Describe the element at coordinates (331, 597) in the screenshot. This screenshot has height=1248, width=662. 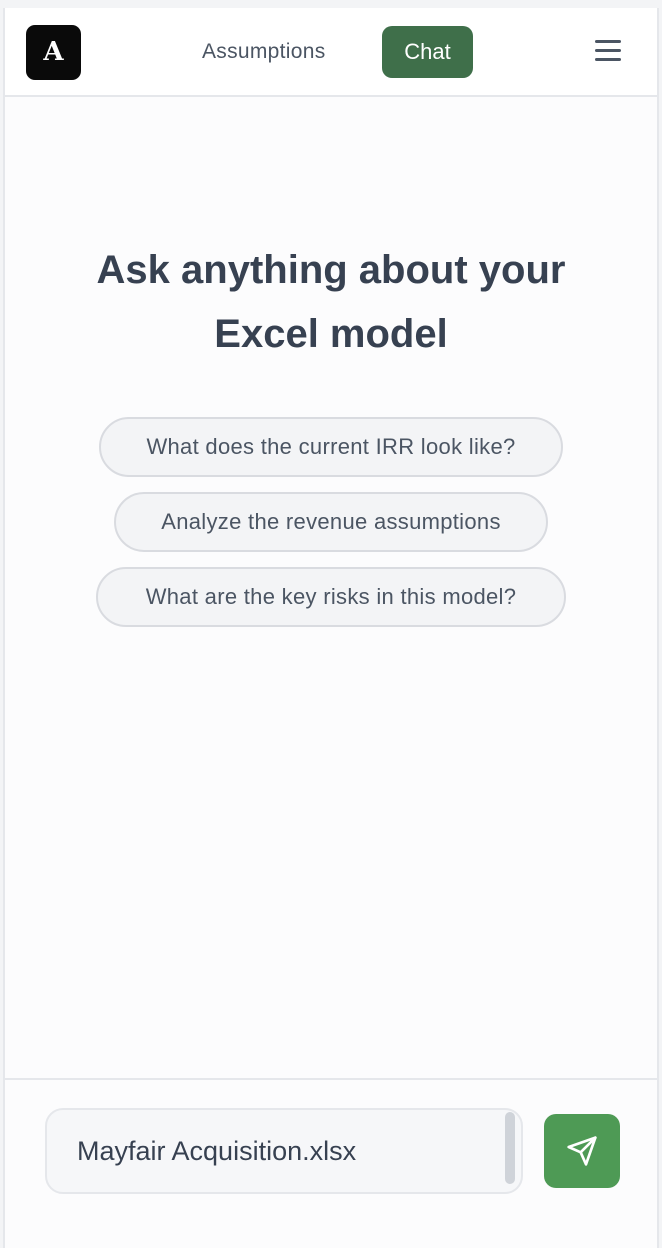
I see `suggestion-chip-risks: What are the key risks in this model?` at that location.